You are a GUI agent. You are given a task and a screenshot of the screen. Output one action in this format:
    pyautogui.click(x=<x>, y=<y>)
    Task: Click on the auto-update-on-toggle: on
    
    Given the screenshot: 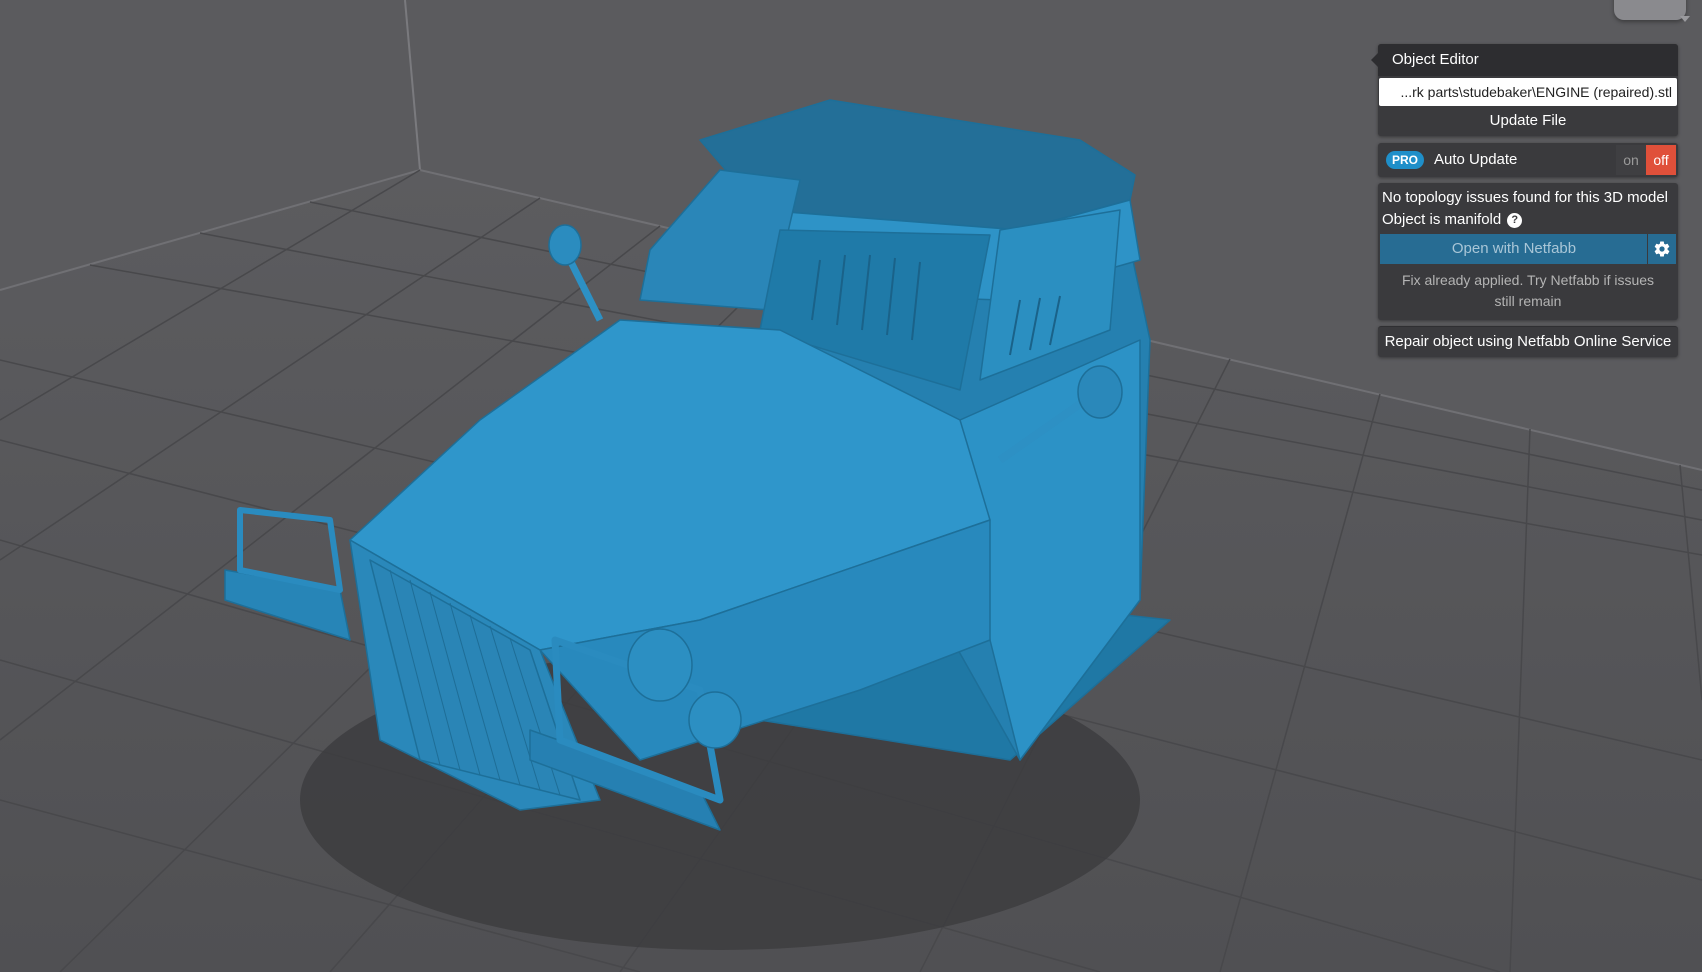 What is the action you would take?
    pyautogui.click(x=1631, y=160)
    